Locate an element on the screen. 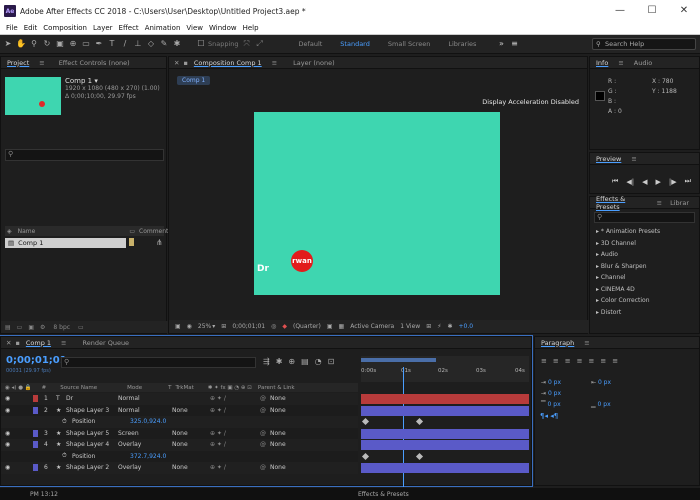  fx-category: ▸ Distort is located at coordinates (647, 313).